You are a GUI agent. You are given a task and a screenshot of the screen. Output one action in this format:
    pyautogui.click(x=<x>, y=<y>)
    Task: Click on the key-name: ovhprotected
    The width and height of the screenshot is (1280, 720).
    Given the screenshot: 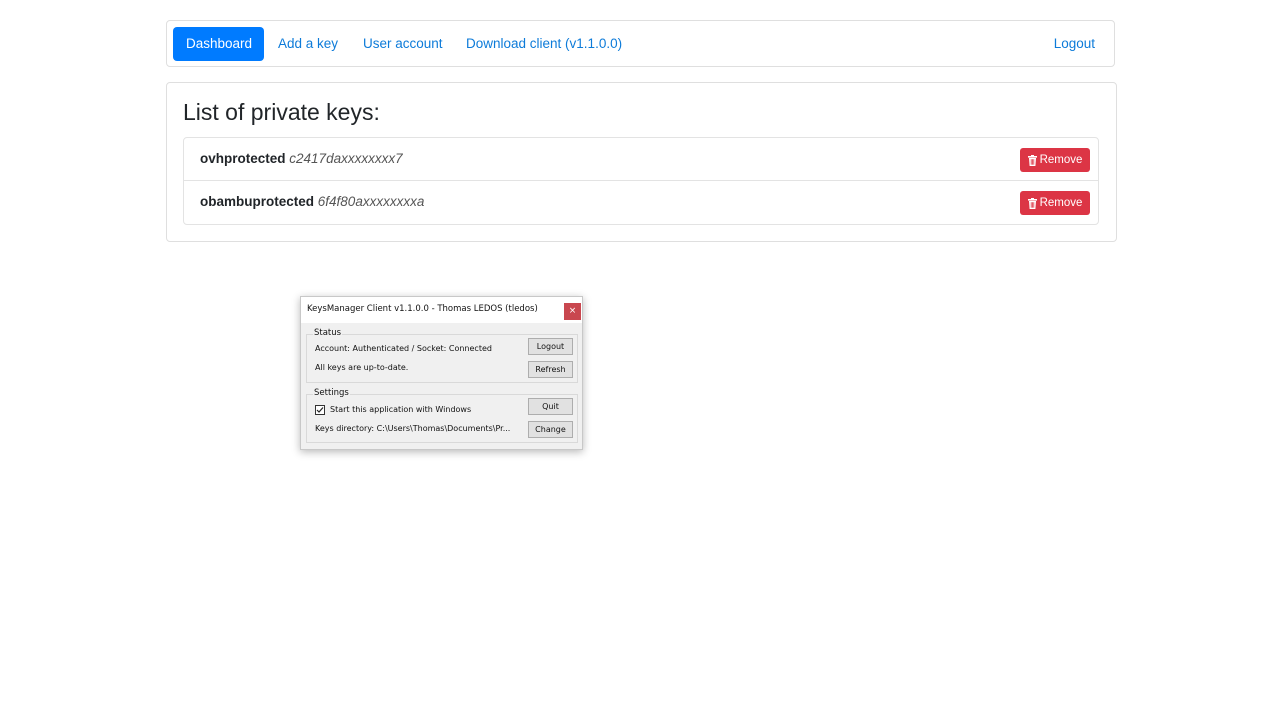 What is the action you would take?
    pyautogui.click(x=243, y=158)
    